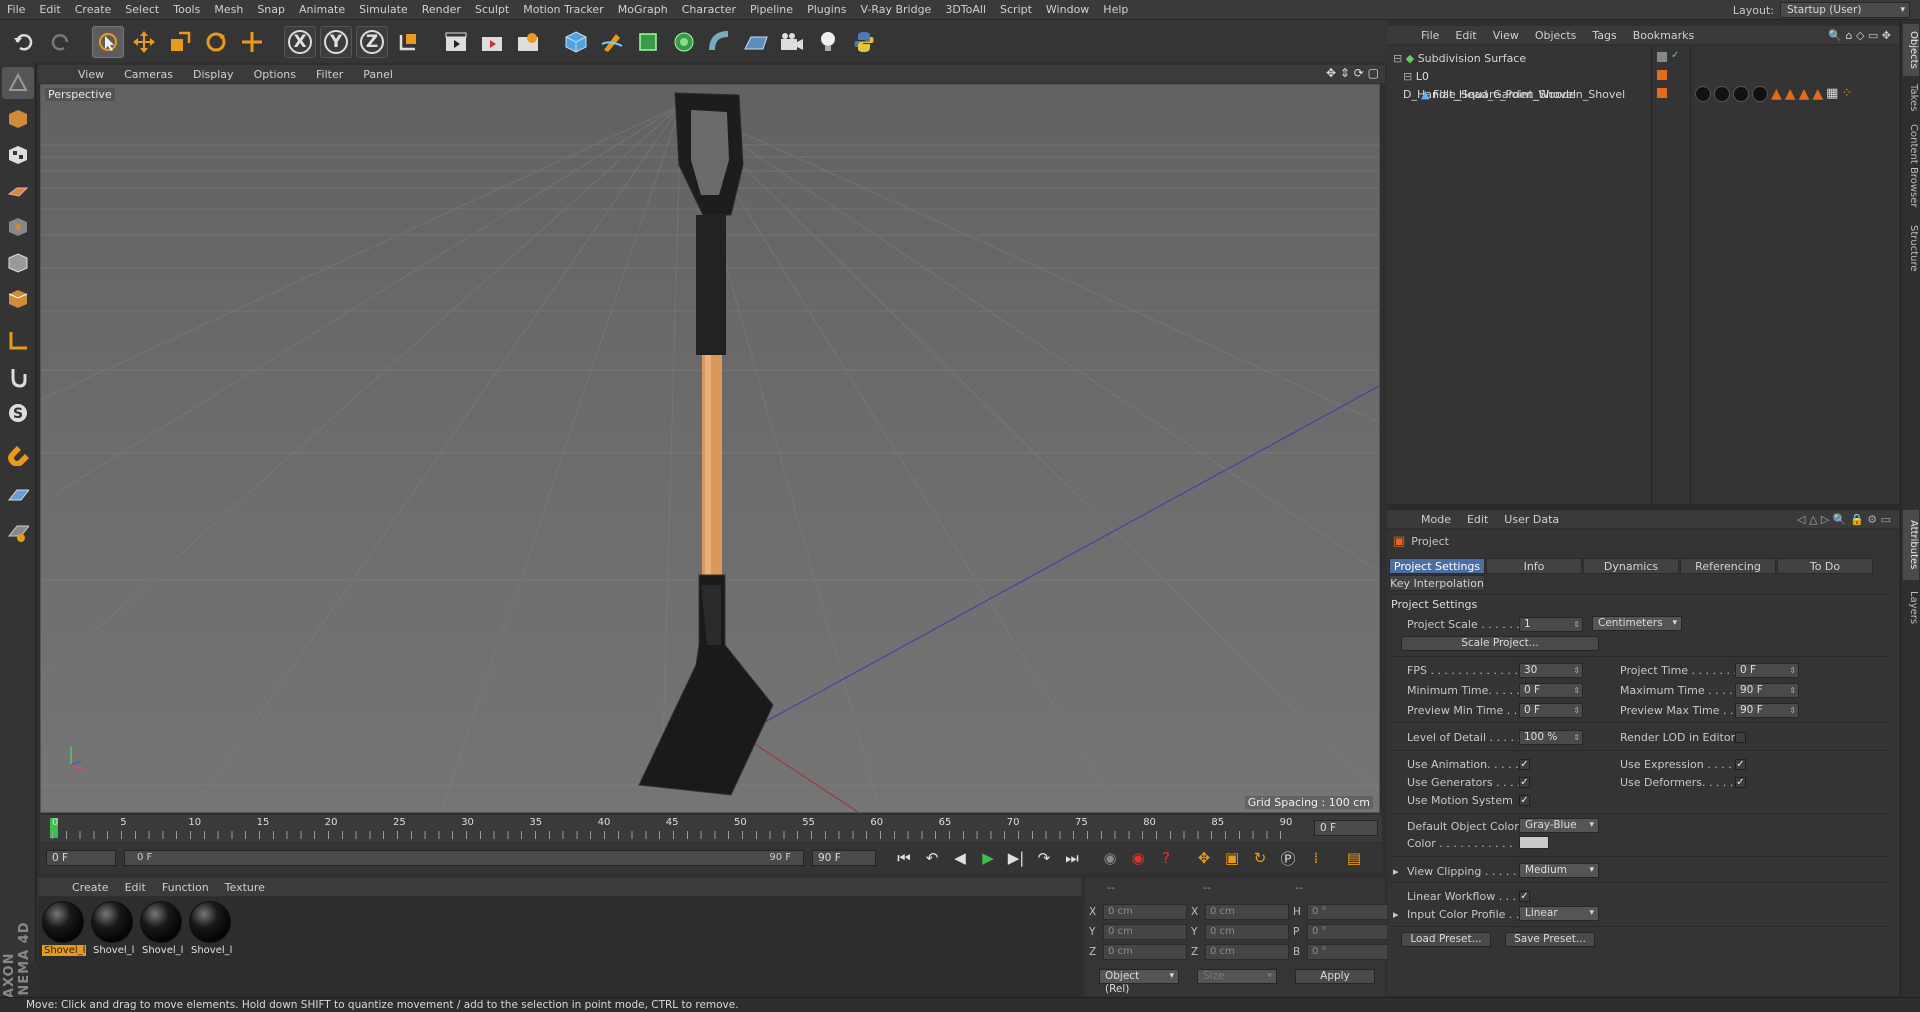  I want to click on menu-edit: Edit, so click(49, 10).